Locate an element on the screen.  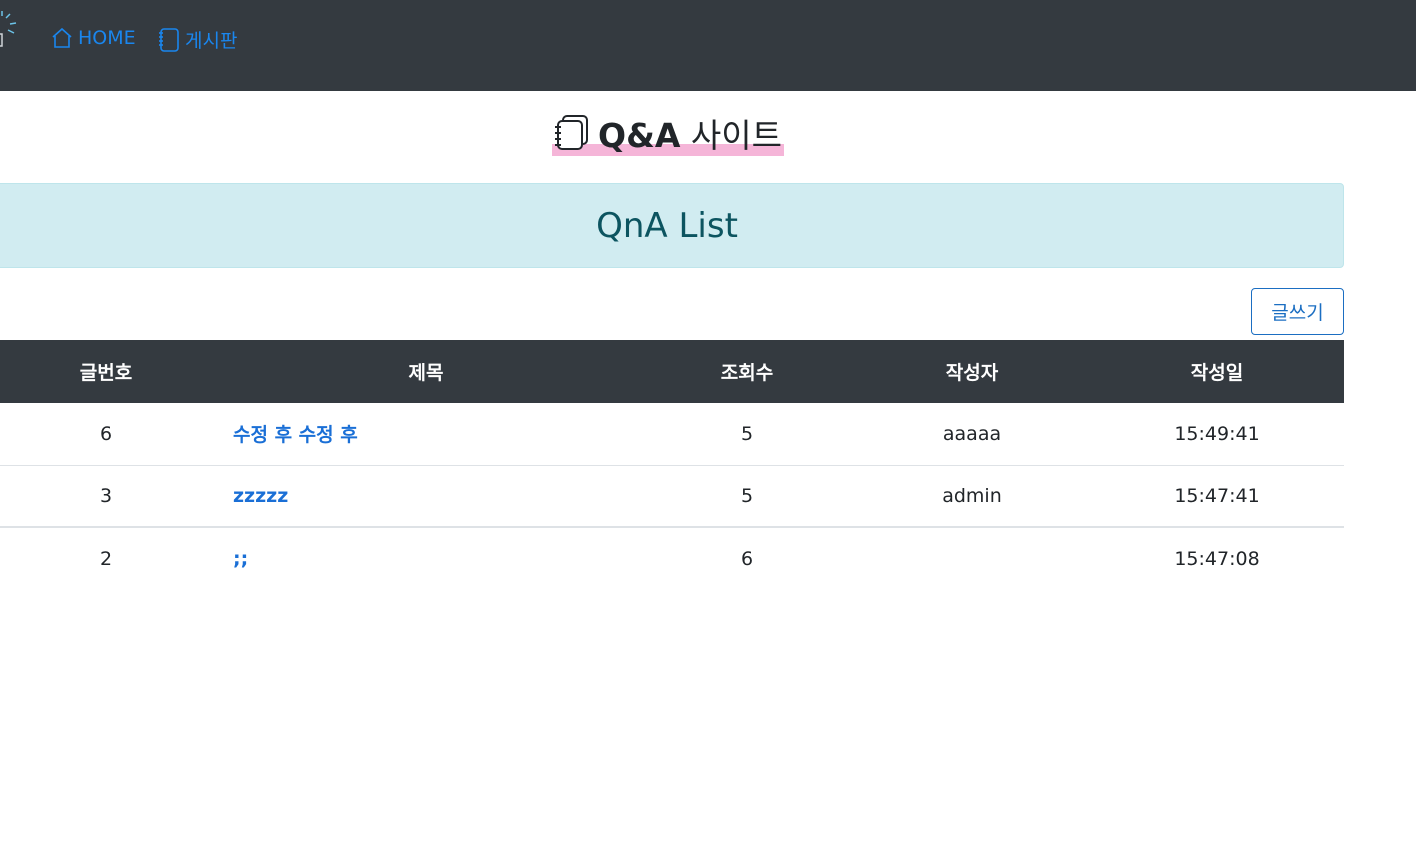
brand-logo-icon is located at coordinates (9, 30).